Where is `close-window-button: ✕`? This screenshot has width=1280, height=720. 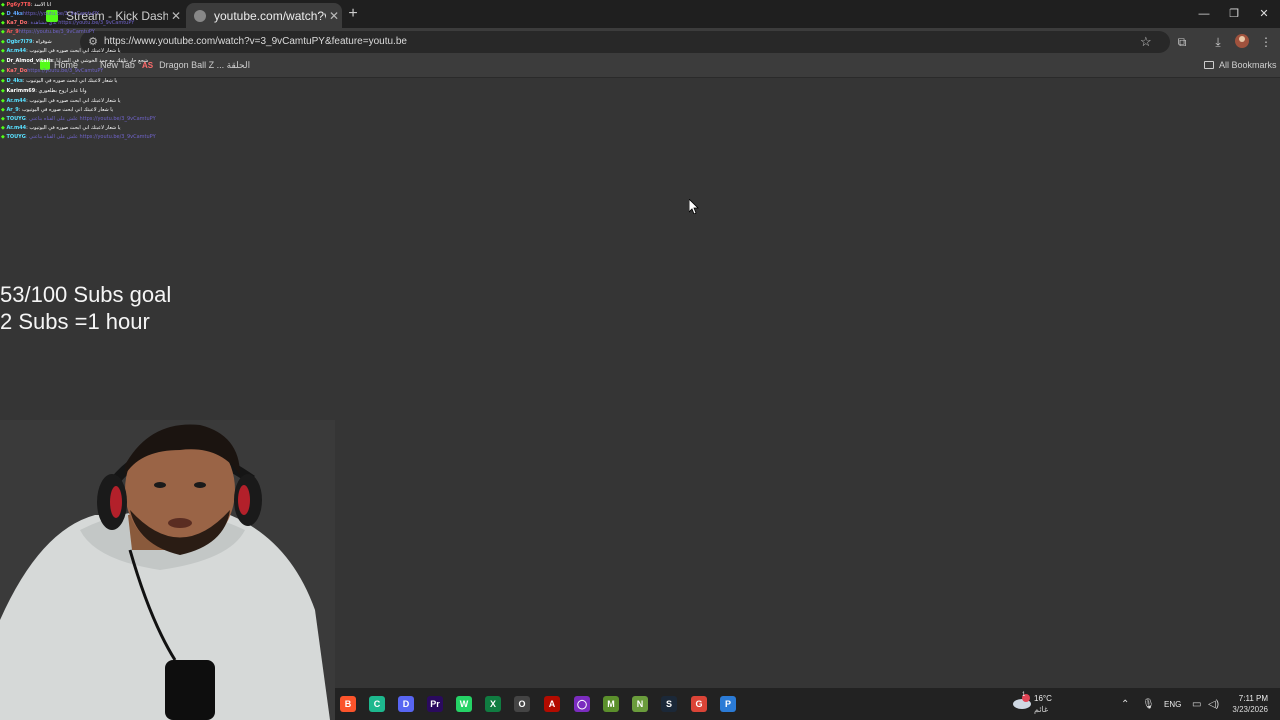
close-window-button: ✕ is located at coordinates (1264, 14).